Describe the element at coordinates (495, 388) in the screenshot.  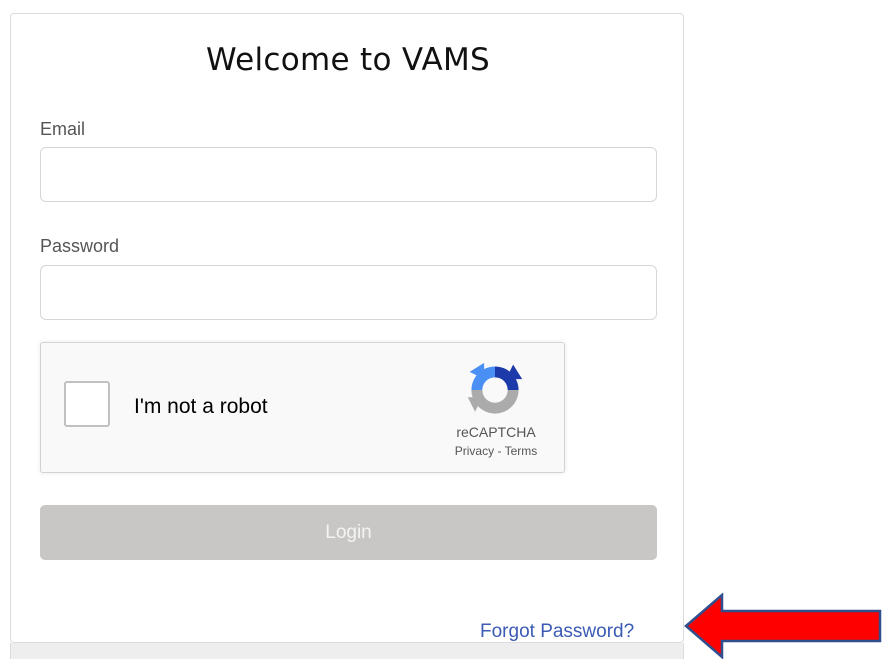
I see `recaptcha-logo-icon` at that location.